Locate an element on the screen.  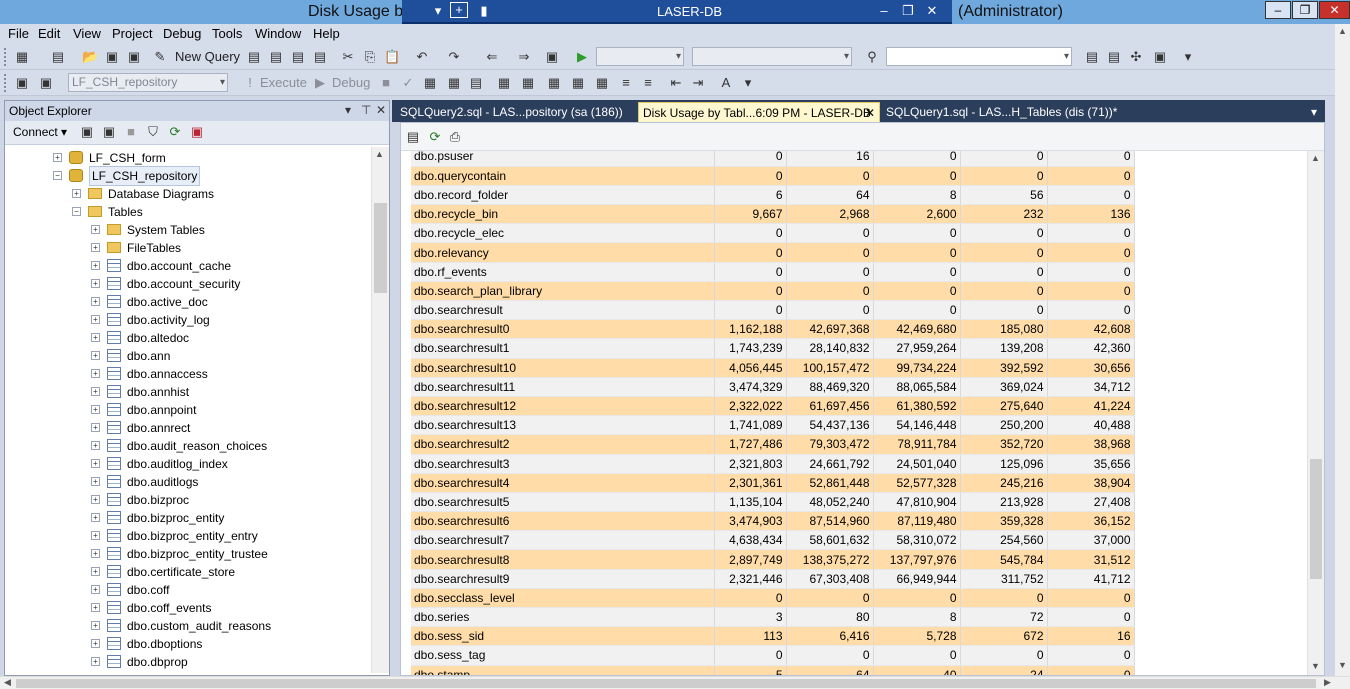
menu-file: File is located at coordinates (18, 33).